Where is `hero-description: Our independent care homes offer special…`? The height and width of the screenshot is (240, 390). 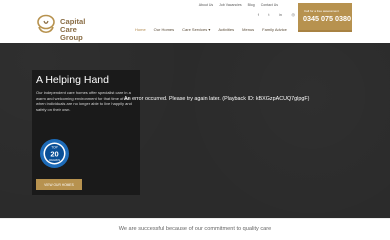
hero-description: Our independent care homes offer special… is located at coordinates (84, 101).